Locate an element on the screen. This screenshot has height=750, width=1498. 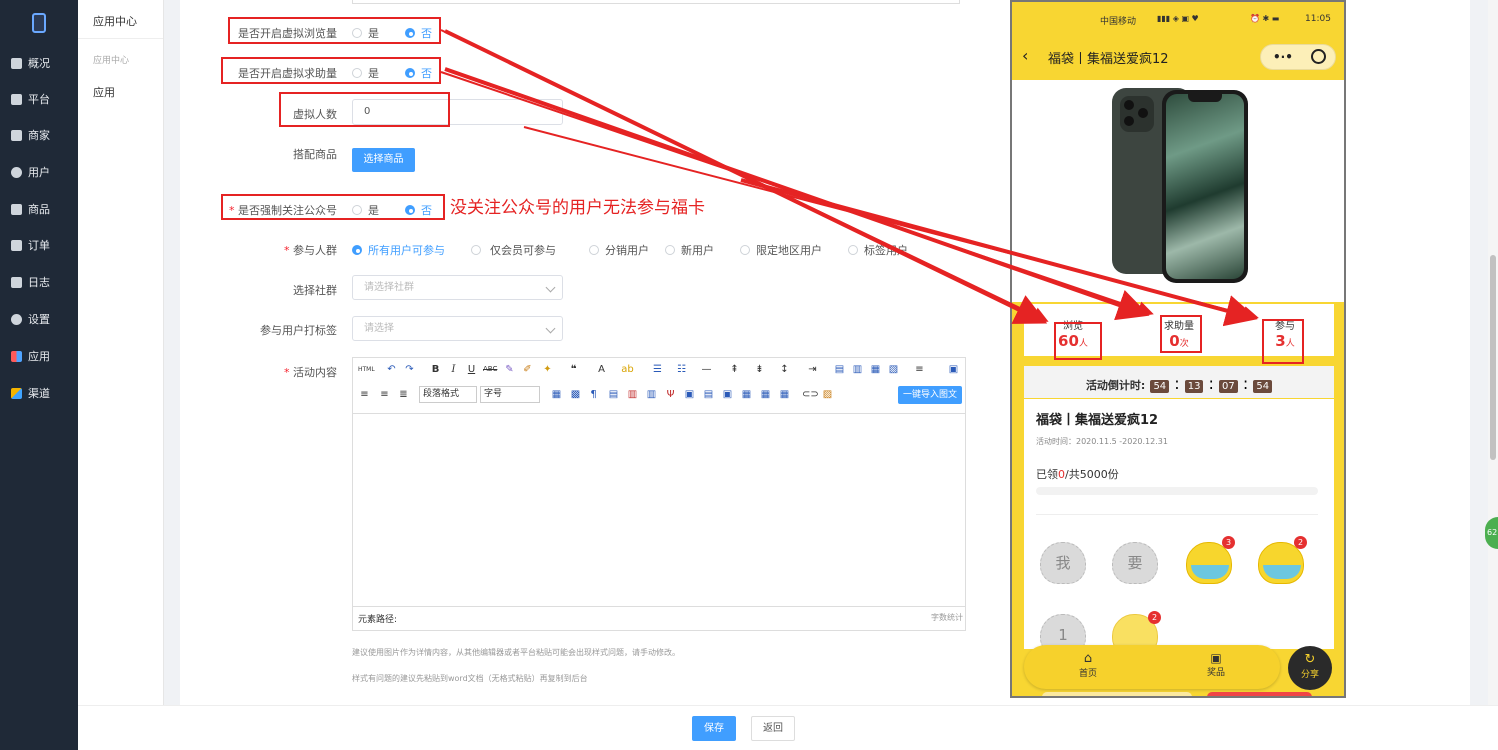
close-capsule-icon is located at coordinates (1318, 56).